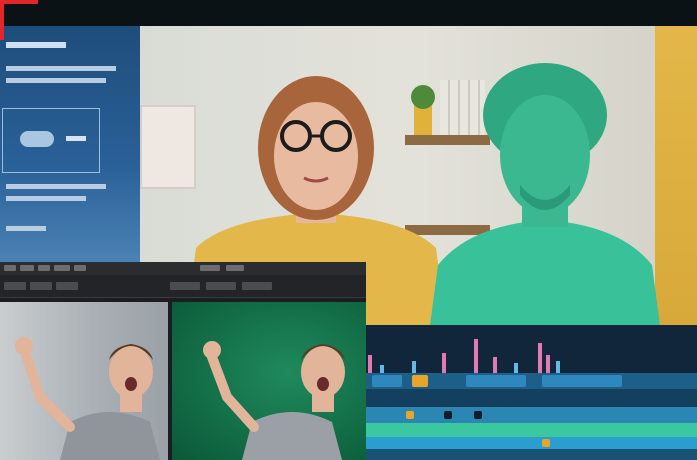 This screenshot has height=460, width=697. I want to click on yellow-edge, so click(676, 175).